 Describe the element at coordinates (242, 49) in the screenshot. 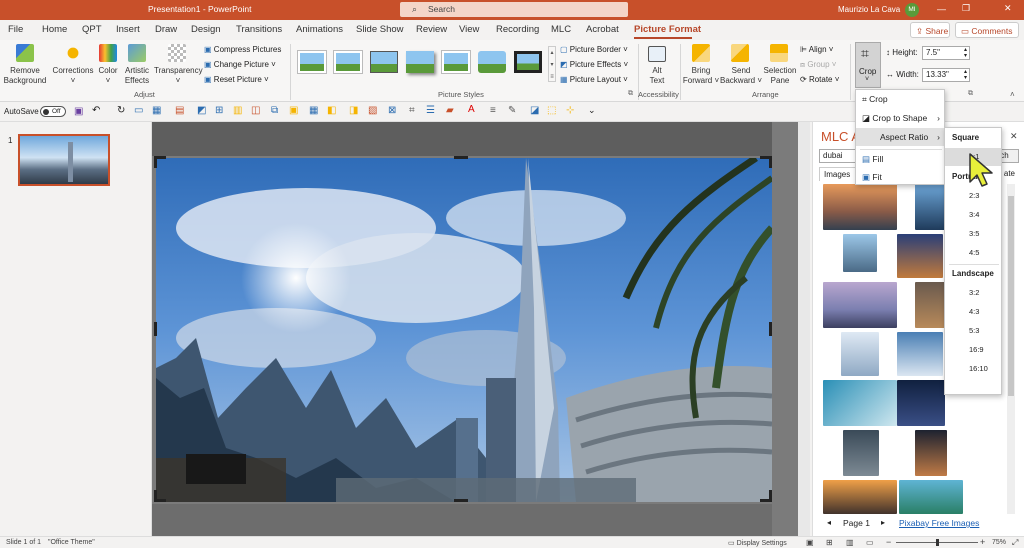

I see `compress-pictures-button: ▣ Compress Pictures` at that location.